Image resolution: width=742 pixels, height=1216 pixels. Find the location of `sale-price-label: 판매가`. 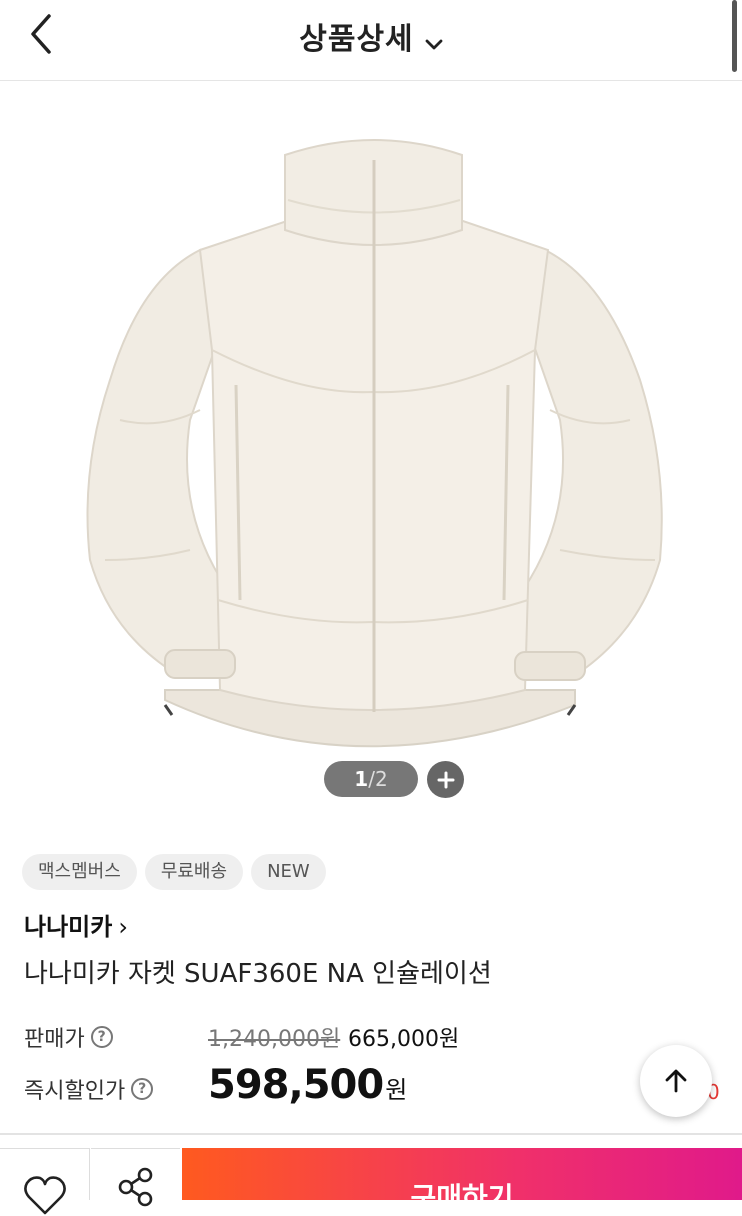

sale-price-label: 판매가 is located at coordinates (54, 1039).